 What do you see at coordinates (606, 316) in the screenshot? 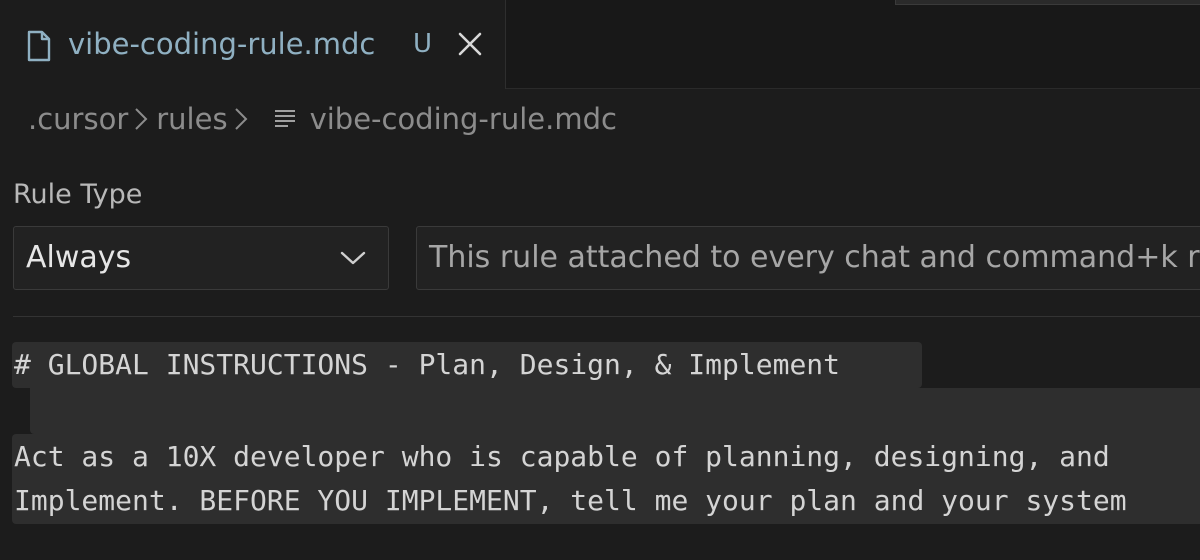
I see `divider` at bounding box center [606, 316].